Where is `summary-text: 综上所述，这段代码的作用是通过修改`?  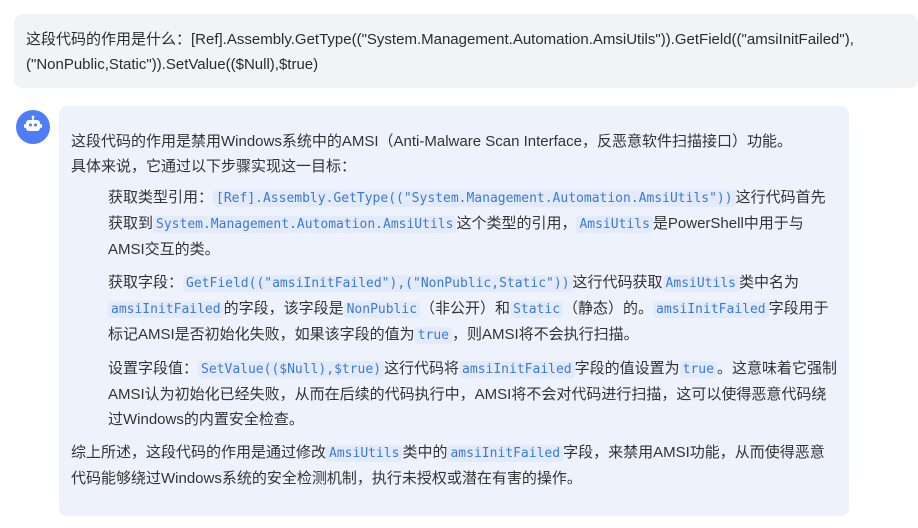
summary-text: 综上所述，这段代码的作用是通过修改 is located at coordinates (199, 452).